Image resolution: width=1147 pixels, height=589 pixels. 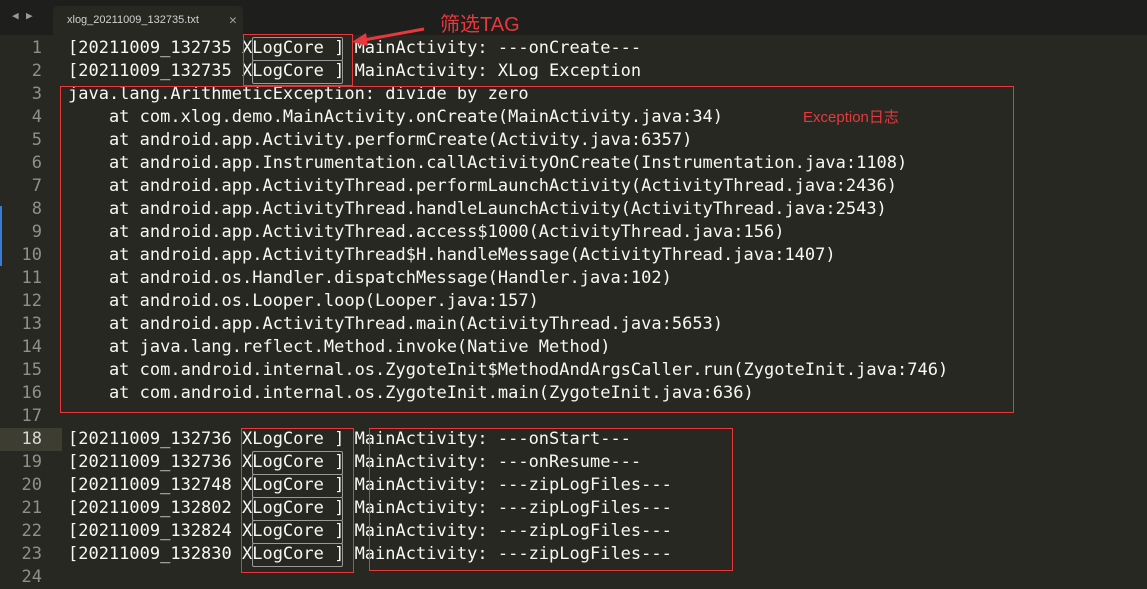 I want to click on window-edge-accent, so click(x=1, y=236).